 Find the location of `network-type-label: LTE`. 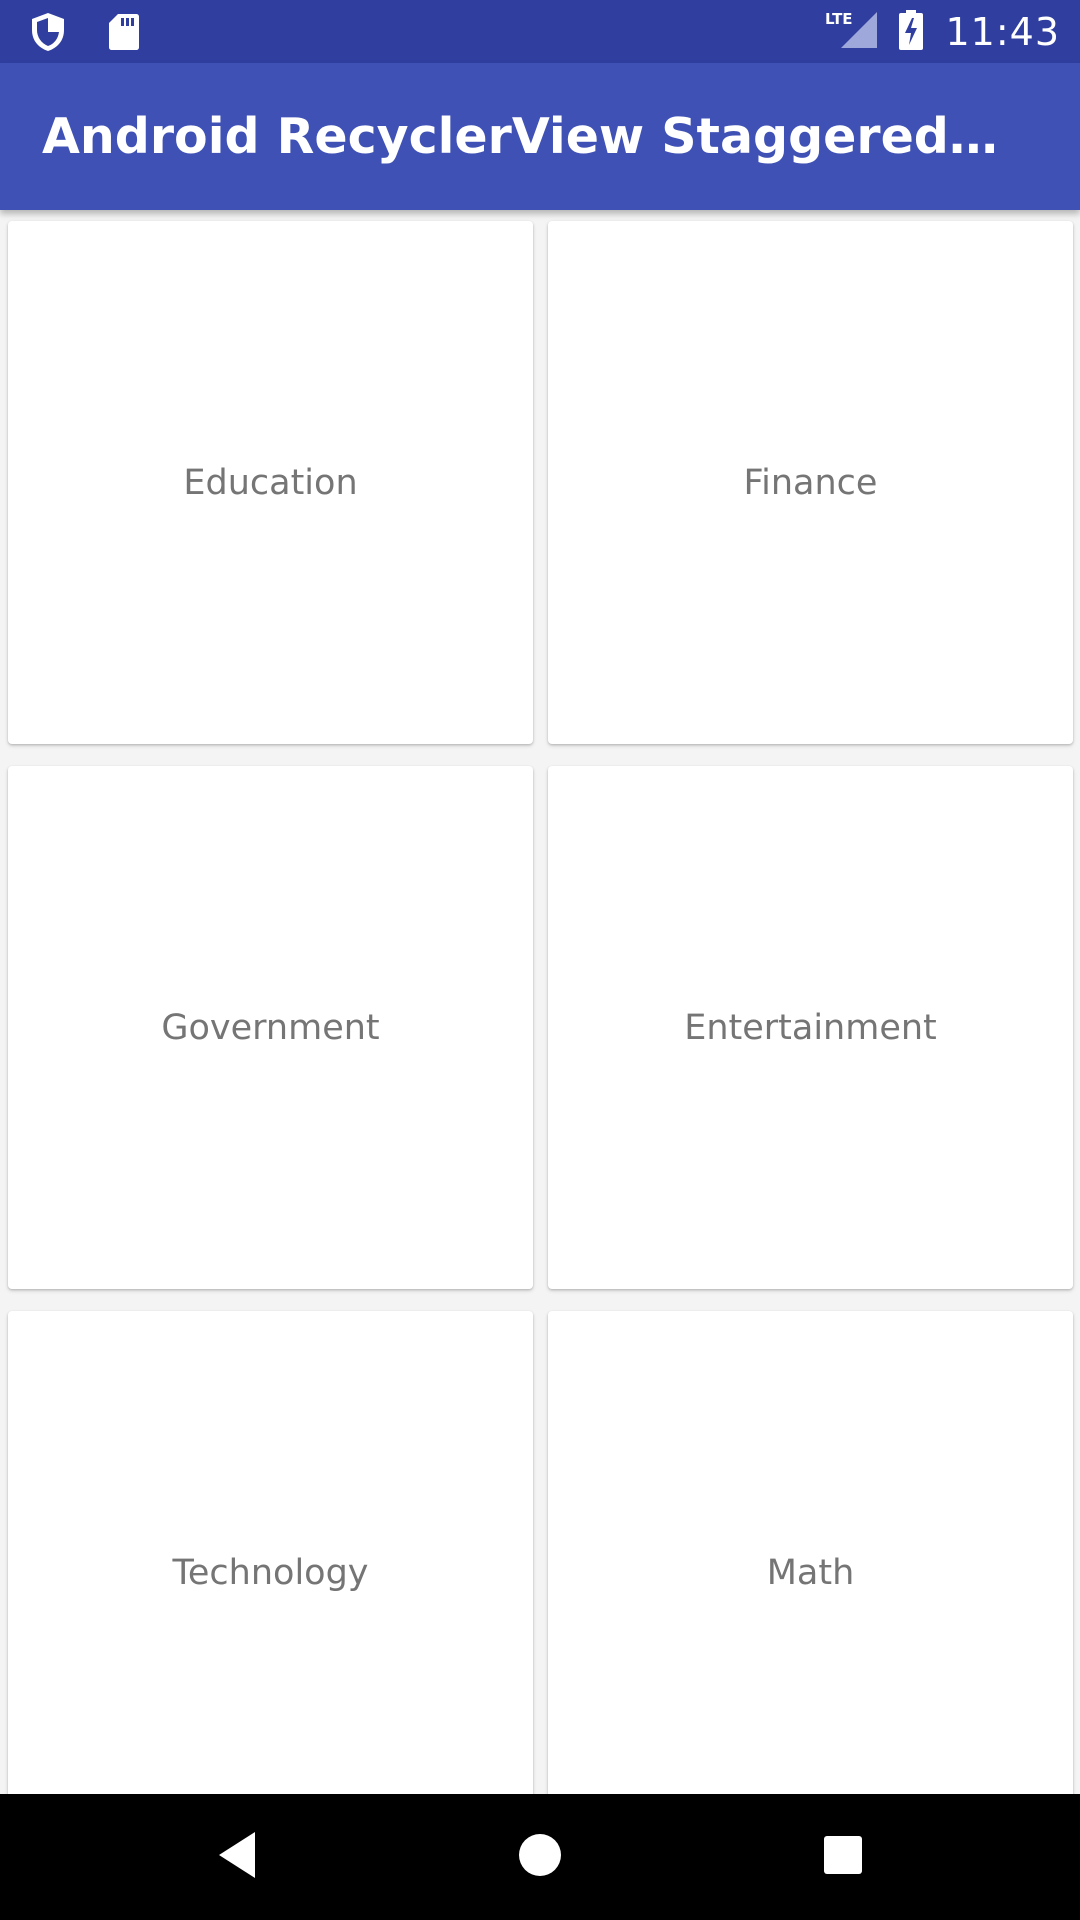

network-type-label: LTE is located at coordinates (839, 19).